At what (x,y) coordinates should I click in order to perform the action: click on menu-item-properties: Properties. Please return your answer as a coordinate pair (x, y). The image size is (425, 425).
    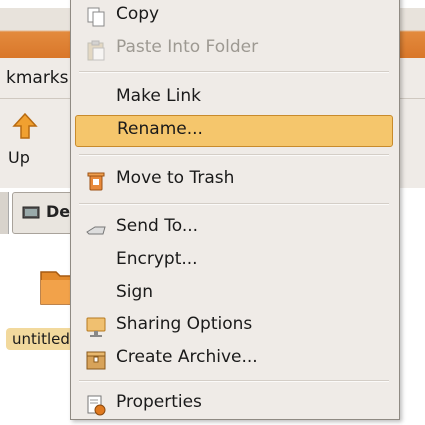
    Looking at the image, I should click on (234, 404).